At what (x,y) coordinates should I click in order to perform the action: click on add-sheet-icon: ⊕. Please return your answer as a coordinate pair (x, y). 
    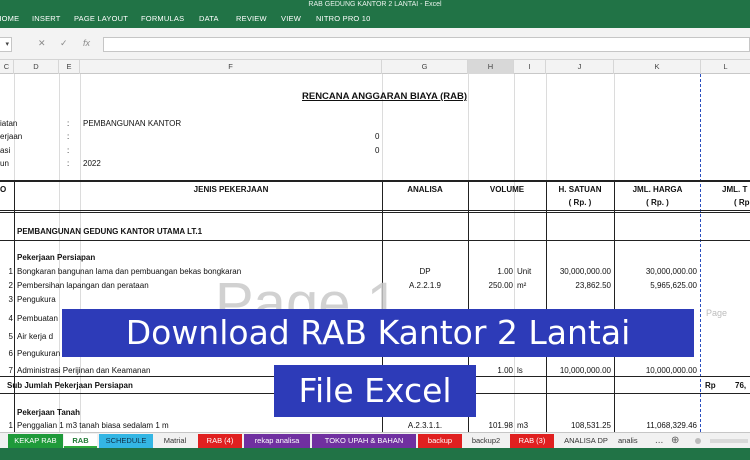
    Looking at the image, I should click on (675, 441).